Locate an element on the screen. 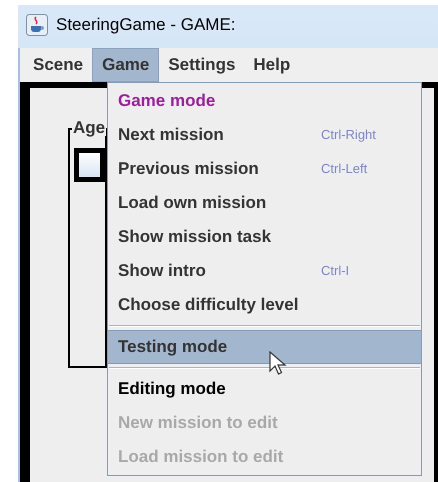 This screenshot has width=438, height=482. shortcut-label: Ctrl-I is located at coordinates (335, 271).